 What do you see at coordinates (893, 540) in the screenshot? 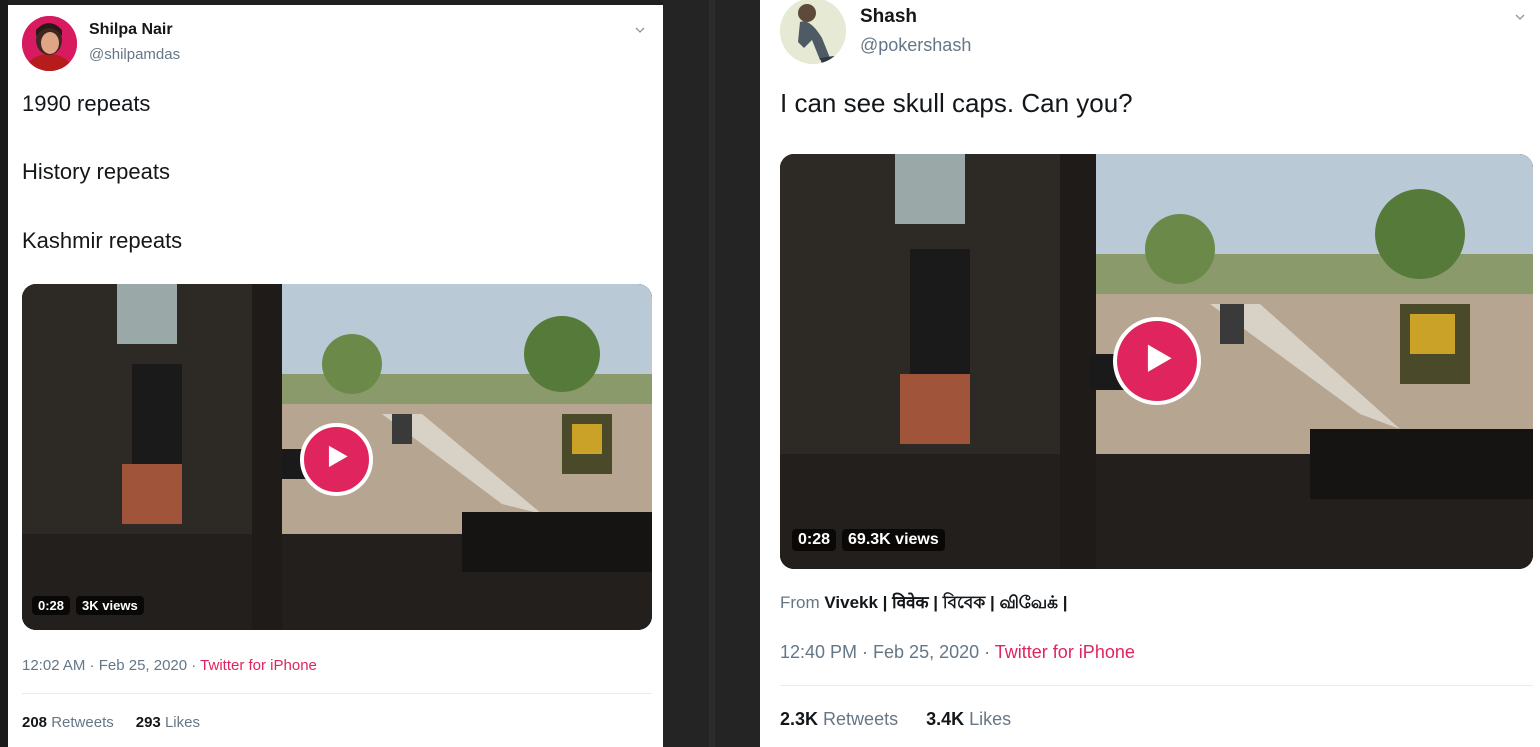
I see `video-views: 69.3K views` at bounding box center [893, 540].